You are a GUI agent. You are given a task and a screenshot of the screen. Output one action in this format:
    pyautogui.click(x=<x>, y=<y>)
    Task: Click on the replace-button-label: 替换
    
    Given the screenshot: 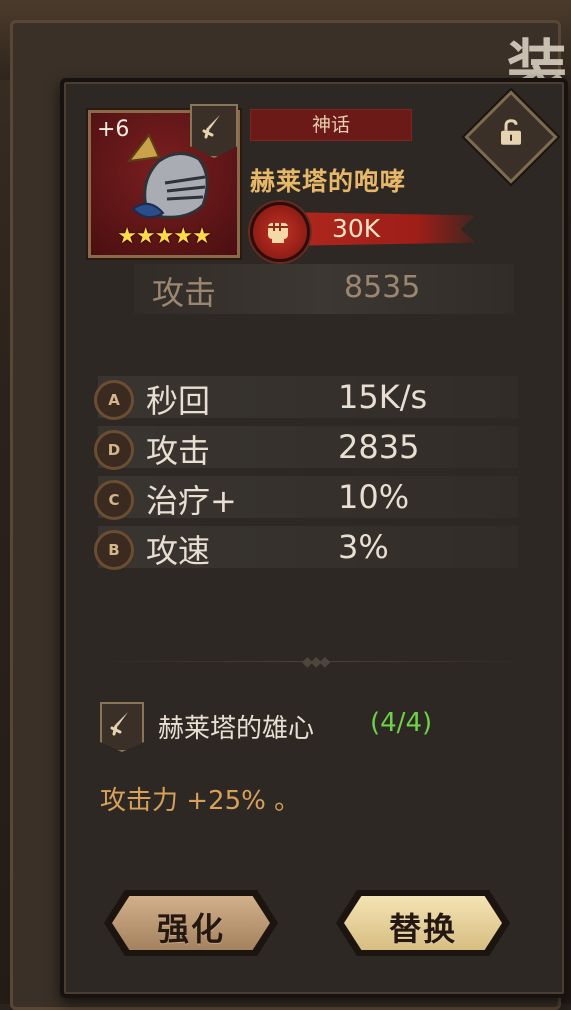 What is the action you would take?
    pyautogui.click(x=422, y=929)
    